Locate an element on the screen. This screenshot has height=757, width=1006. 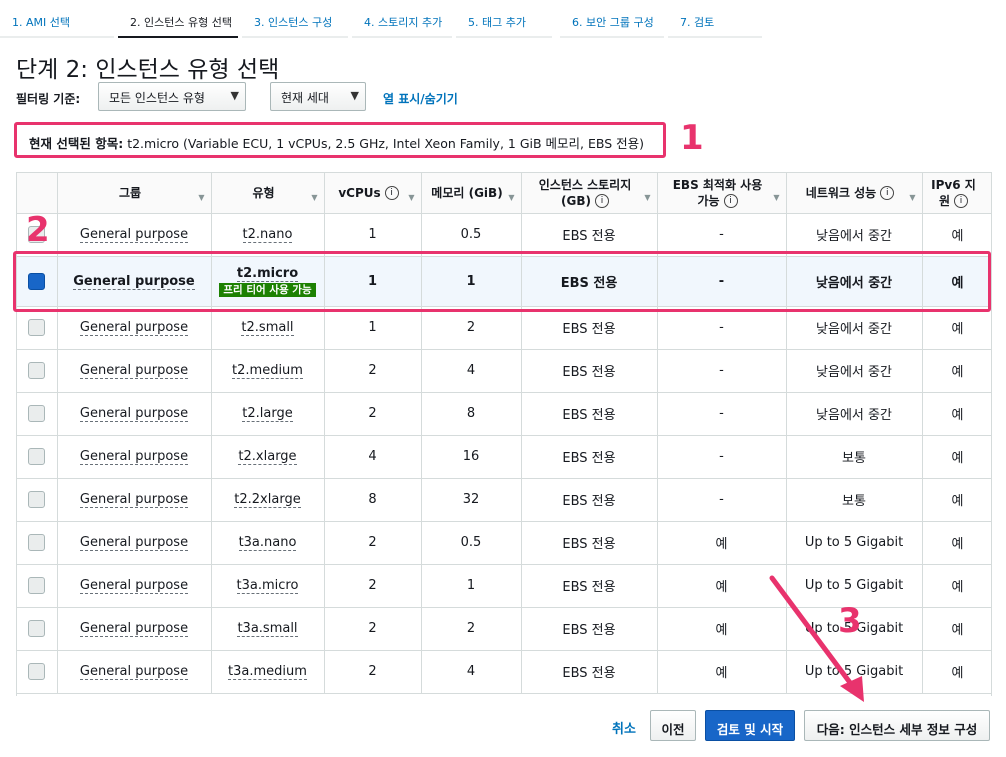
page-title: 단계 2: 인스턴스 유형 선택 is located at coordinates (148, 70).